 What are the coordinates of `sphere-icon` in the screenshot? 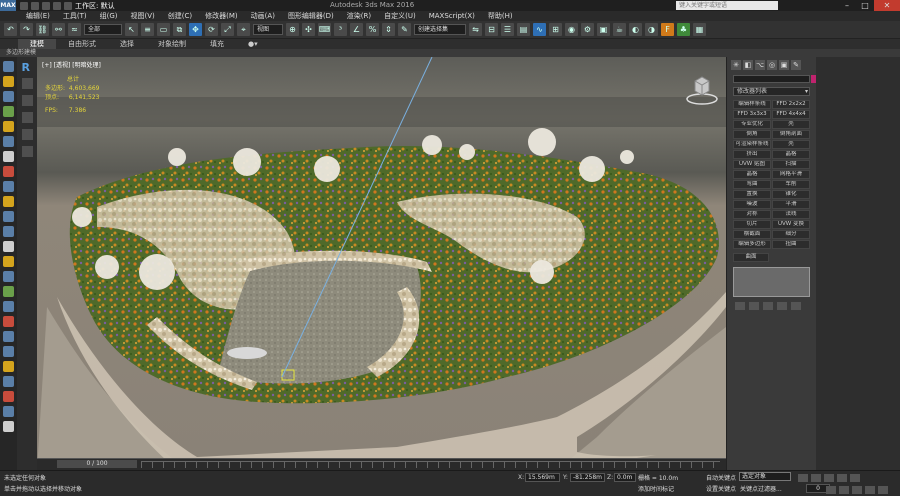 It's located at (8, 231).